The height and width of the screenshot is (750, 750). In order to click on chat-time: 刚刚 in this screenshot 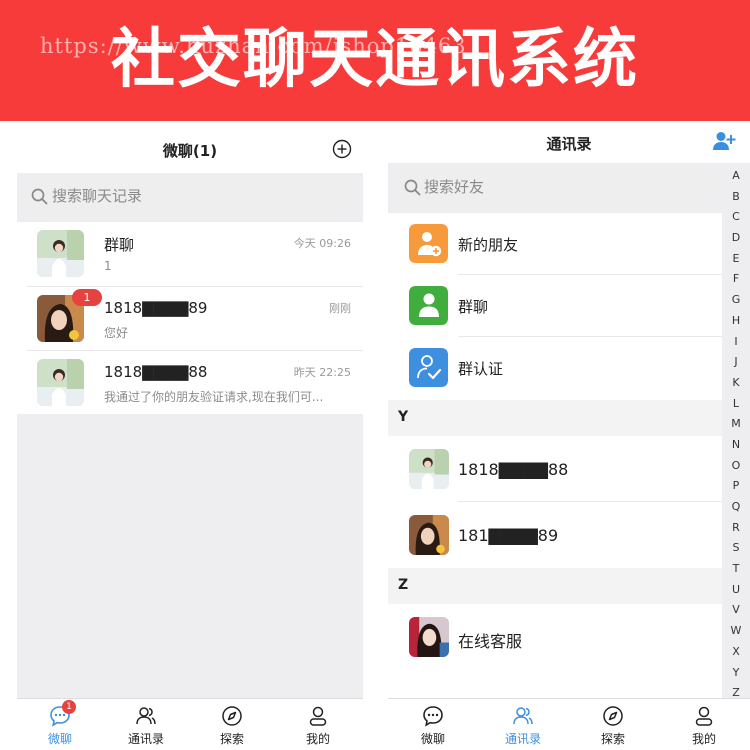, I will do `click(340, 308)`.